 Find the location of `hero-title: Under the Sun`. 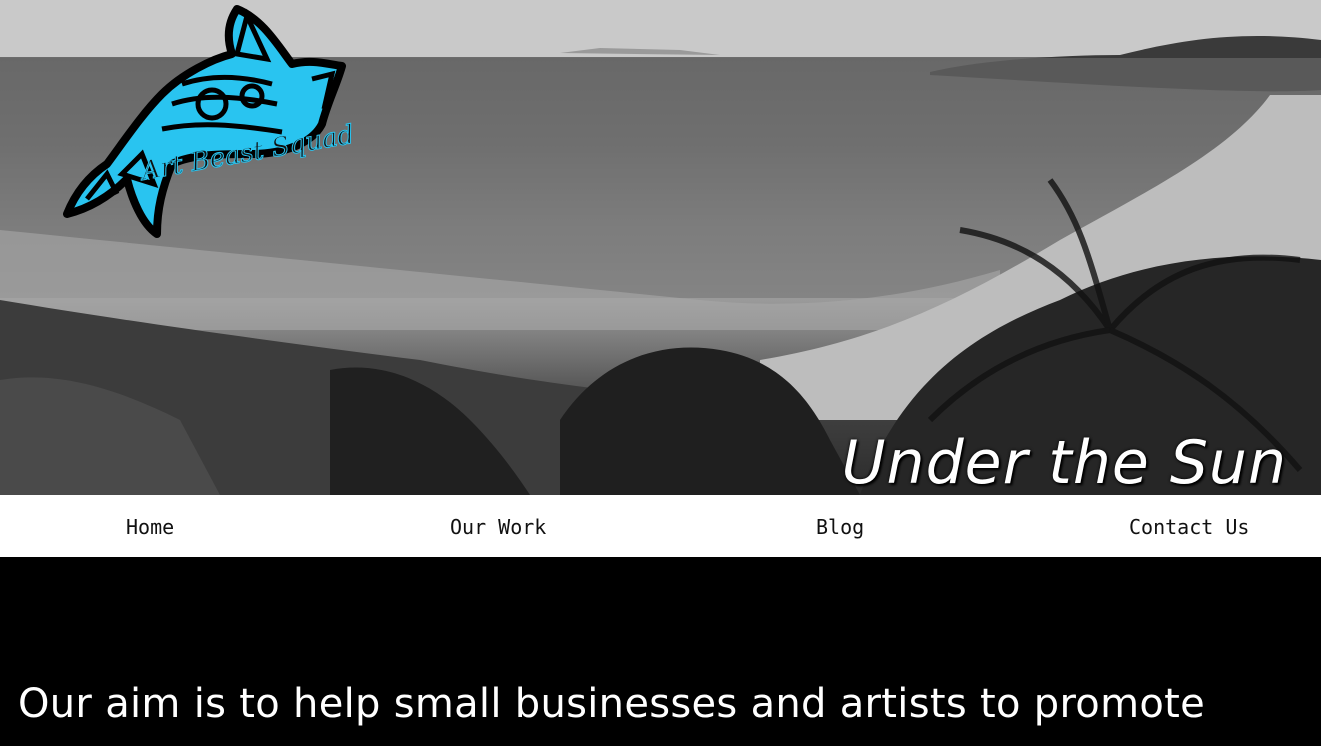

hero-title: Under the Sun is located at coordinates (1064, 461).